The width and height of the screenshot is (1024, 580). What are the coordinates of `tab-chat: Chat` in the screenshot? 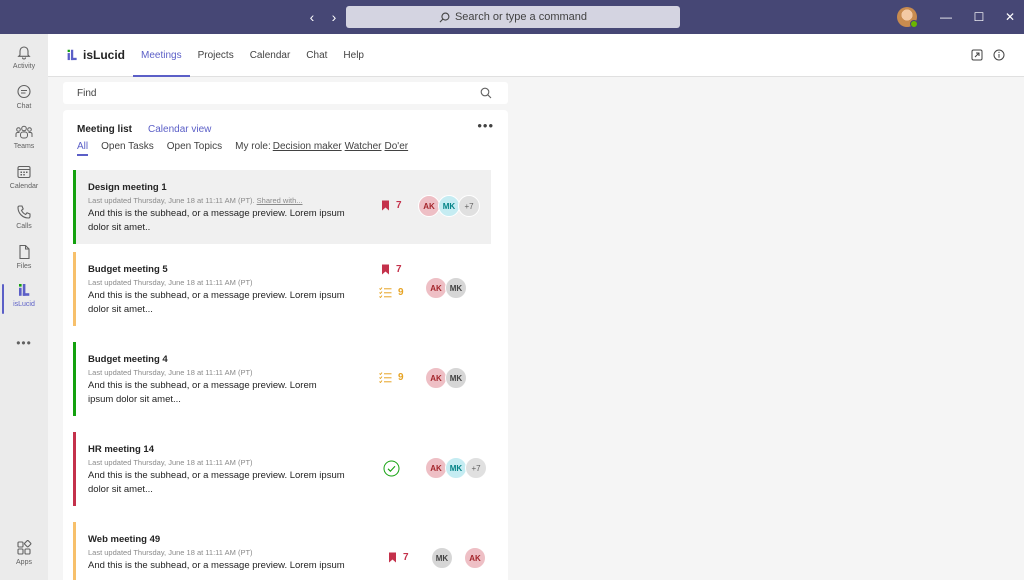 It's located at (316, 55).